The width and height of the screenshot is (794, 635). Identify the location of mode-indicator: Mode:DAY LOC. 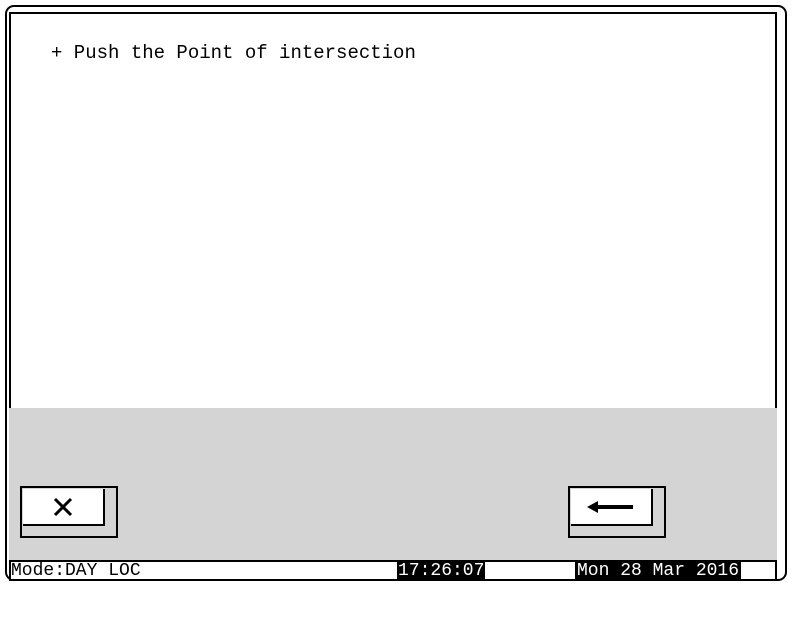
(76, 571).